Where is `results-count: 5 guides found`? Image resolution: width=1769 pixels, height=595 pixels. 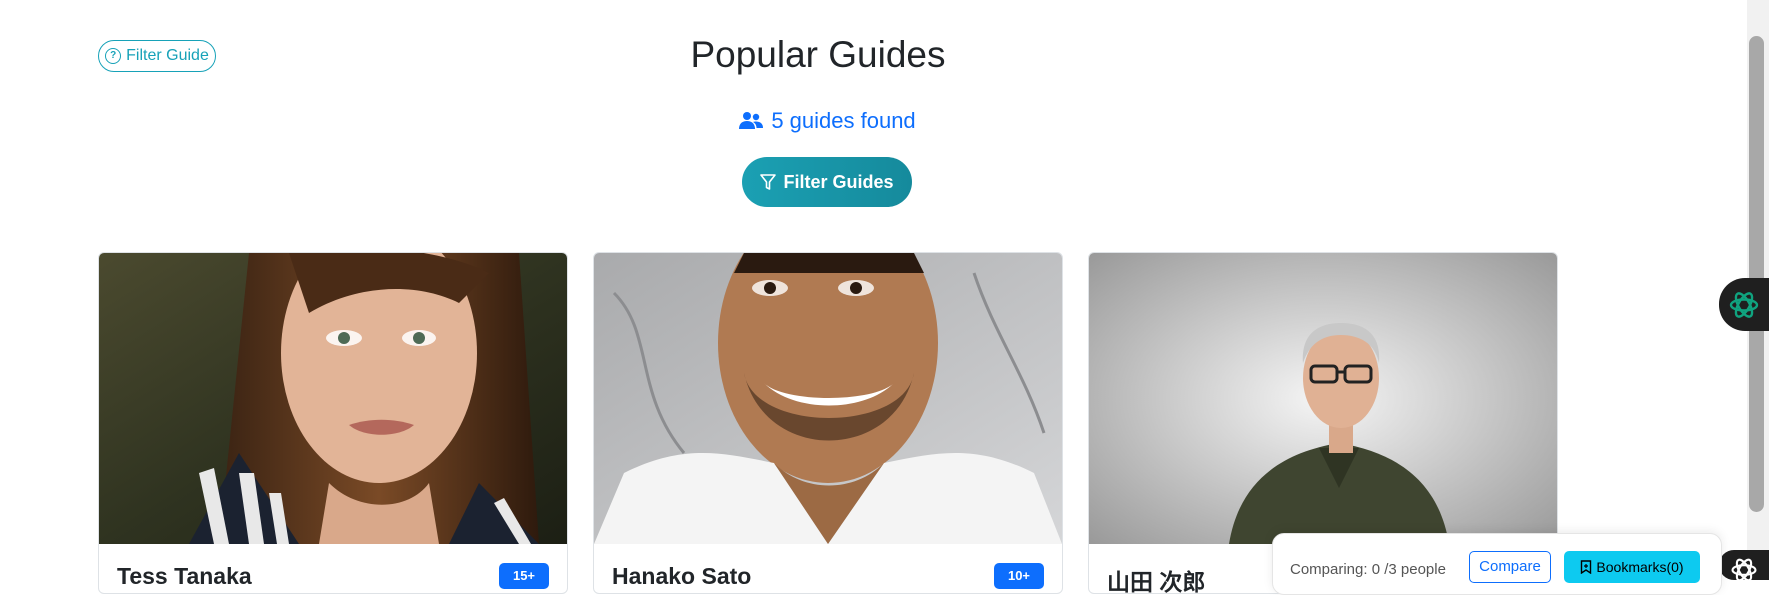 results-count: 5 guides found is located at coordinates (827, 121).